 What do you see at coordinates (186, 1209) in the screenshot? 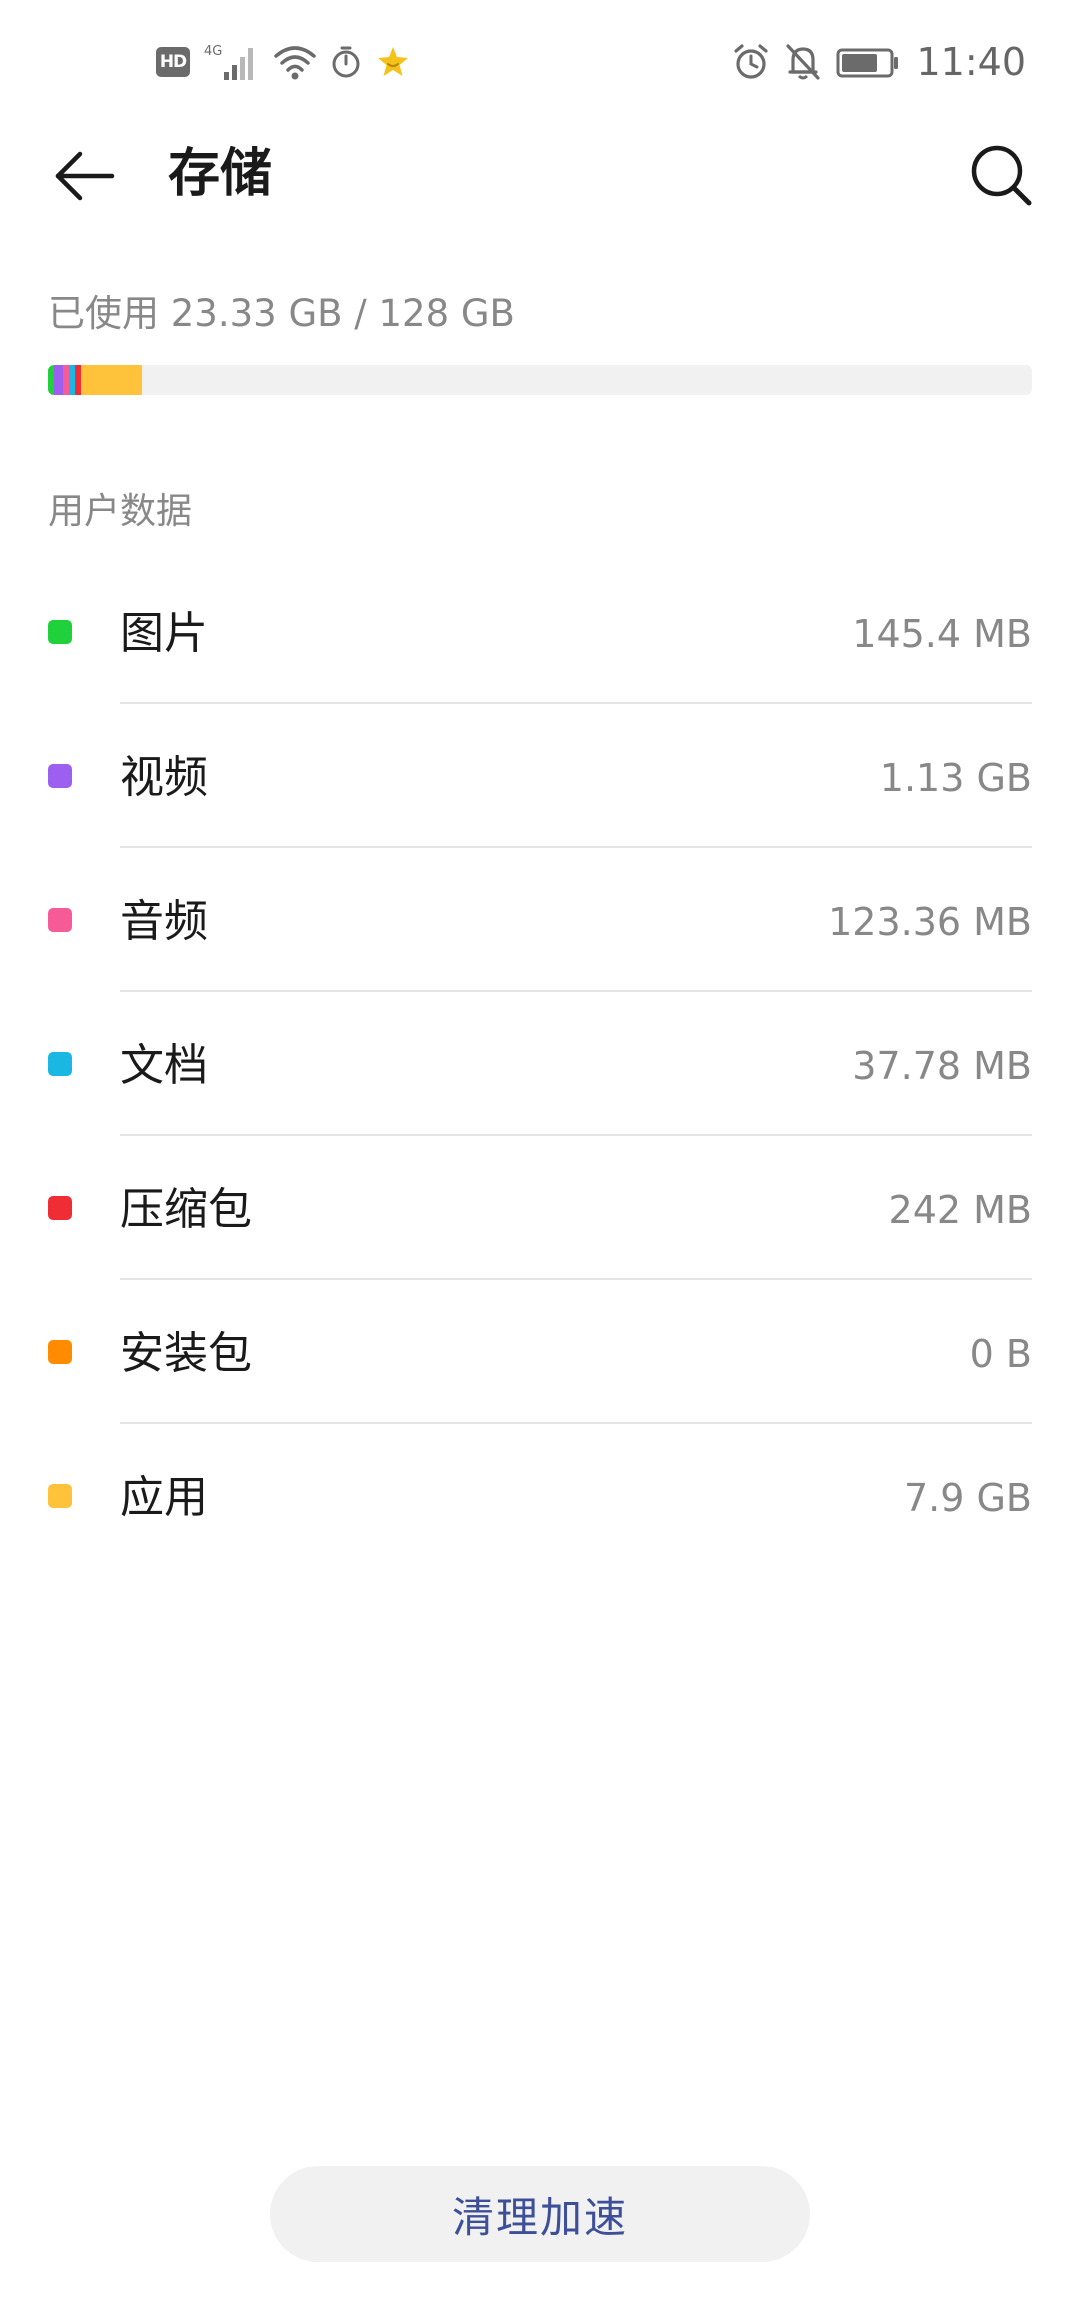
I see `category-name: 压缩包` at bounding box center [186, 1209].